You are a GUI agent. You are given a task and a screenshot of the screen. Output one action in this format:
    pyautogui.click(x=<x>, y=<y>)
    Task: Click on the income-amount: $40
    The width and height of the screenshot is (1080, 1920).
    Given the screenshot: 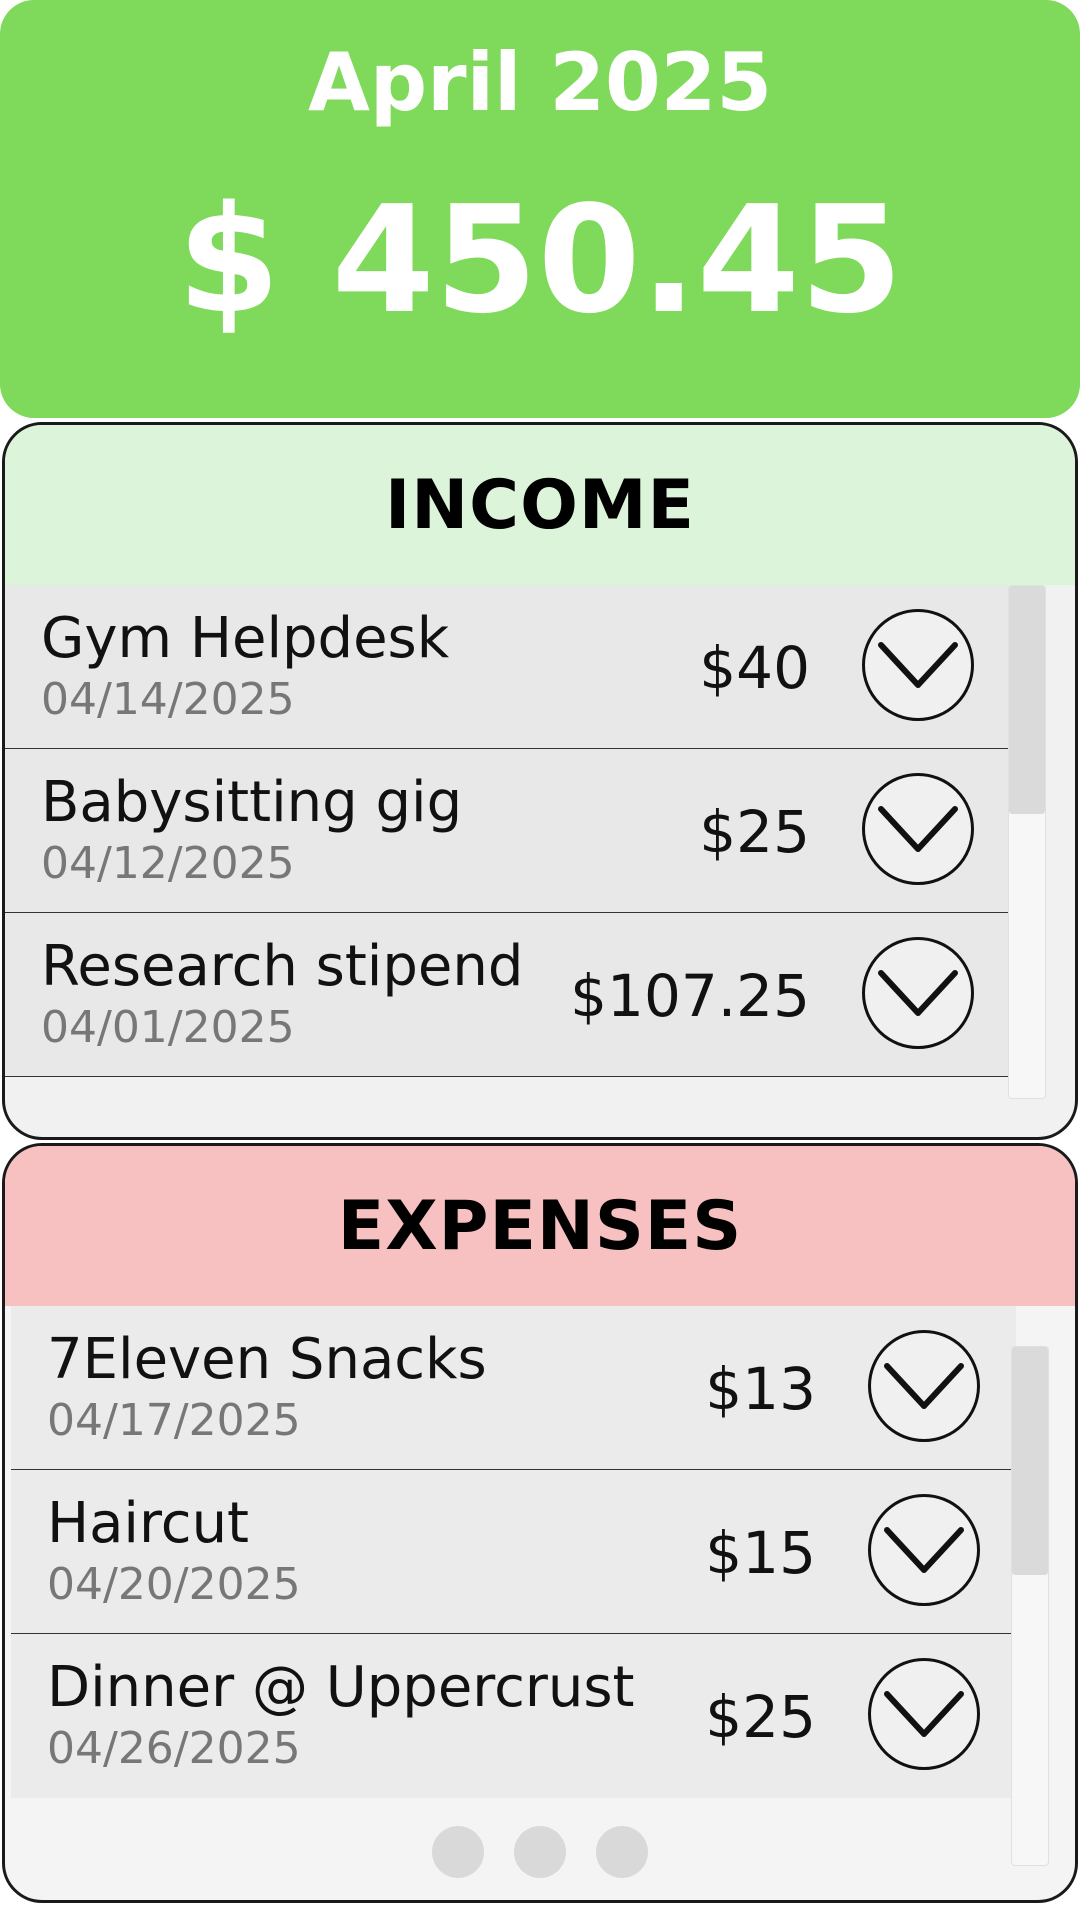 What is the action you would take?
    pyautogui.click(x=754, y=668)
    